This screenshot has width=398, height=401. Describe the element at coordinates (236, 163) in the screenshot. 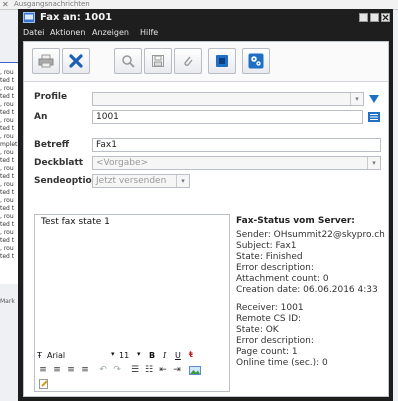

I see `cover-sheet-select: <Vorgabe> ▾` at that location.